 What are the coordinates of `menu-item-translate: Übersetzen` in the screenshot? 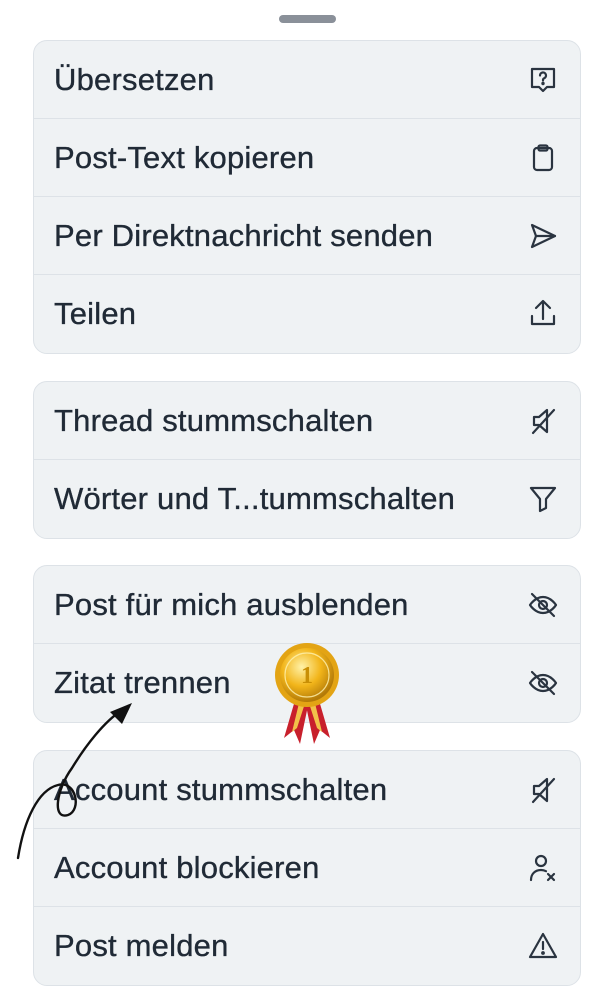 It's located at (307, 80).